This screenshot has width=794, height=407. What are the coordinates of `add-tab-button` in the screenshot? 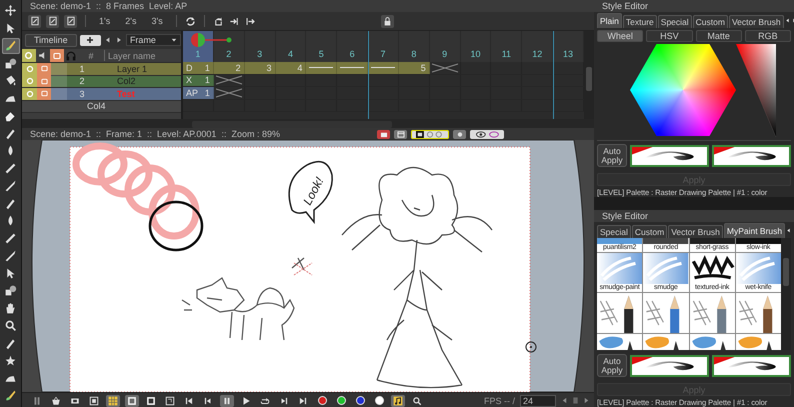 It's located at (91, 40).